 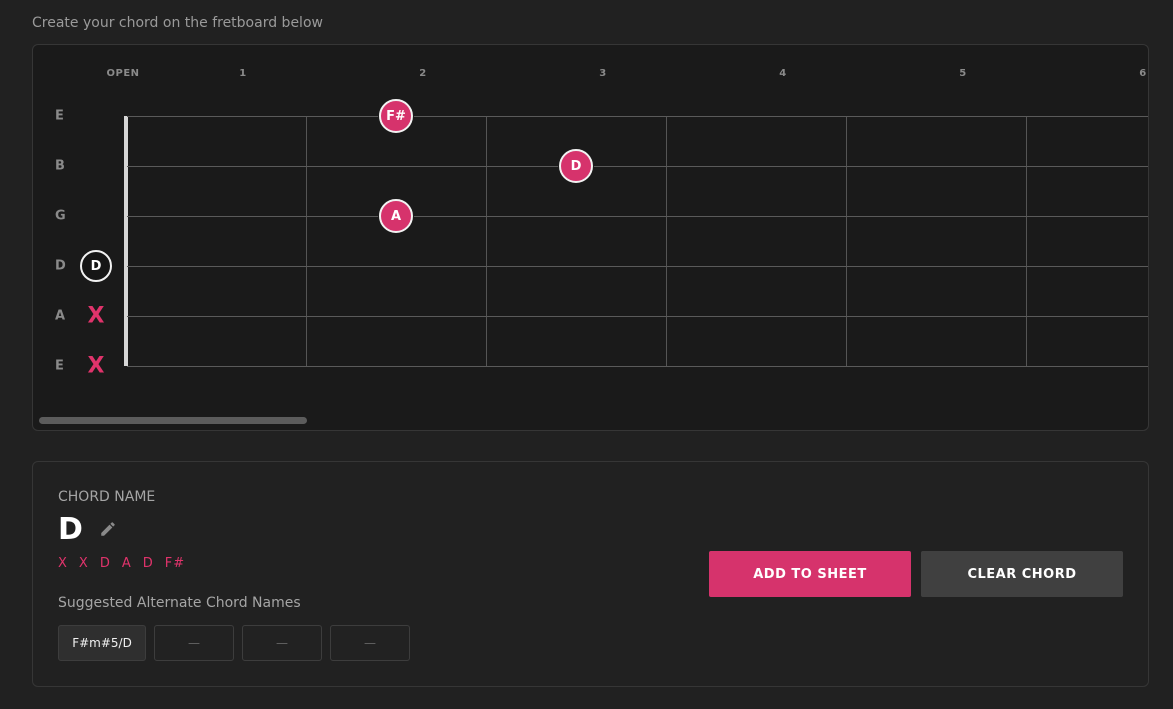 What do you see at coordinates (810, 574) in the screenshot?
I see `add-to-sheet-button: ADD TO SHEET` at bounding box center [810, 574].